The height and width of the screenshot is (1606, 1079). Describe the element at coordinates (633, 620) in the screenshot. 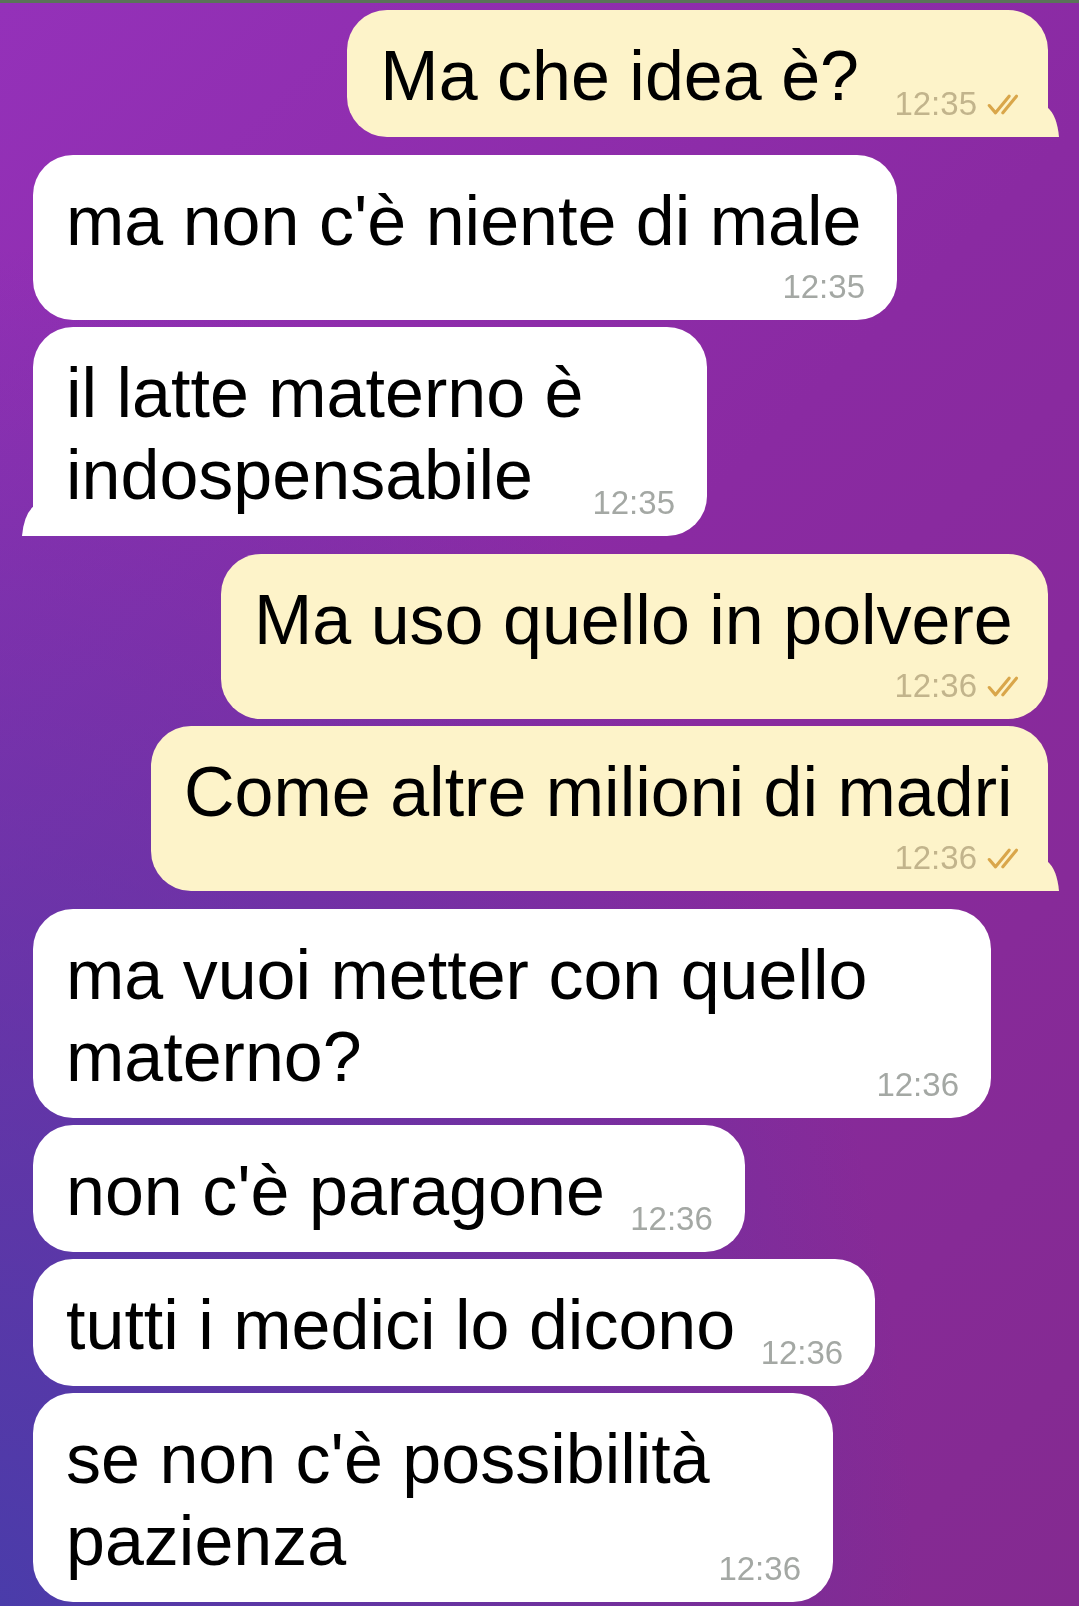

I see `message-text: Ma uso quello in polvere` at that location.